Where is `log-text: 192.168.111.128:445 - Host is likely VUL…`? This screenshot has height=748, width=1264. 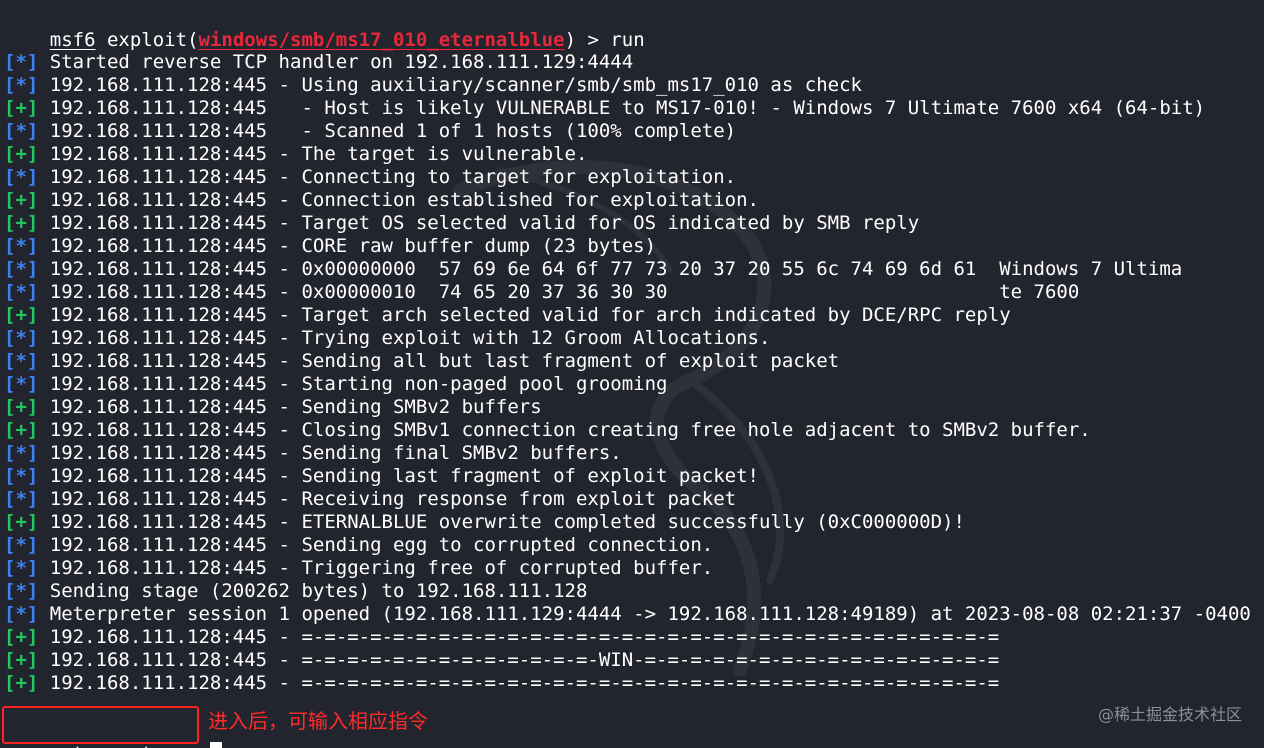
log-text: 192.168.111.128:445 - Host is likely VUL… is located at coordinates (627, 108).